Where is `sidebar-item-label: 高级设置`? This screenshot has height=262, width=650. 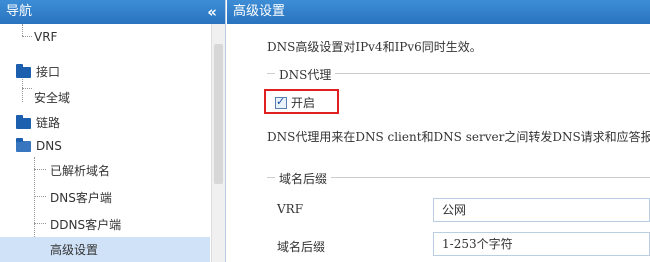
sidebar-item-label: 高级设置 is located at coordinates (74, 250).